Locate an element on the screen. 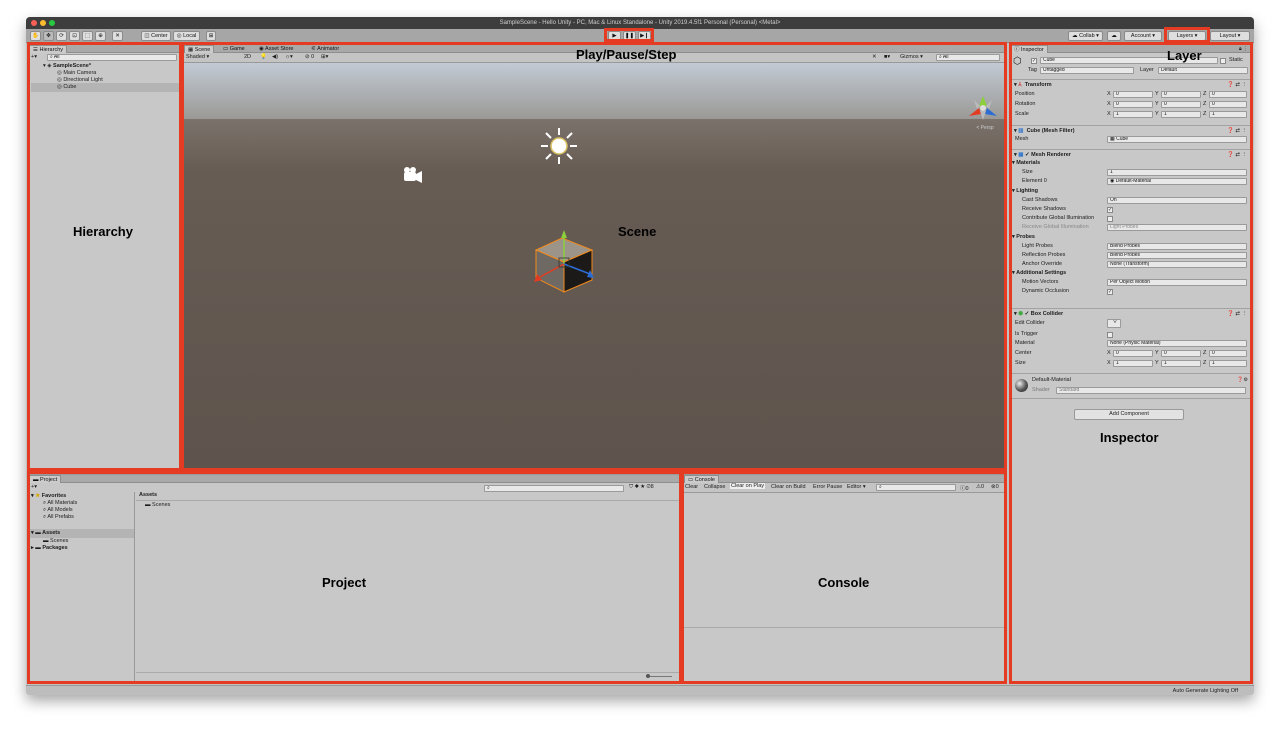 This screenshot has width=1280, height=730. minimize-window-button is located at coordinates (43, 23).